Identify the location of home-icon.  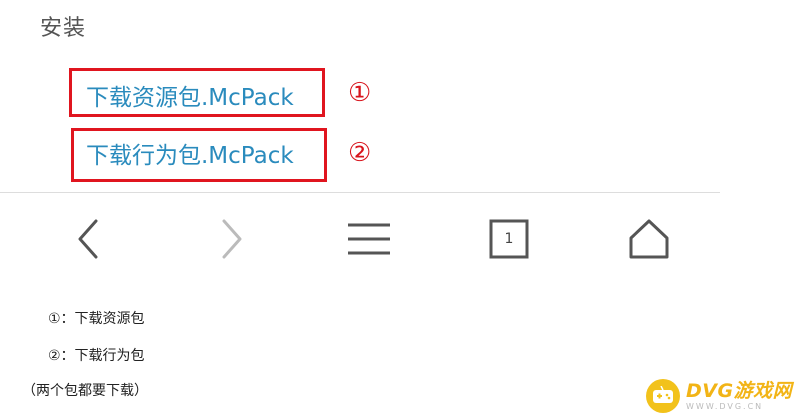
(649, 239).